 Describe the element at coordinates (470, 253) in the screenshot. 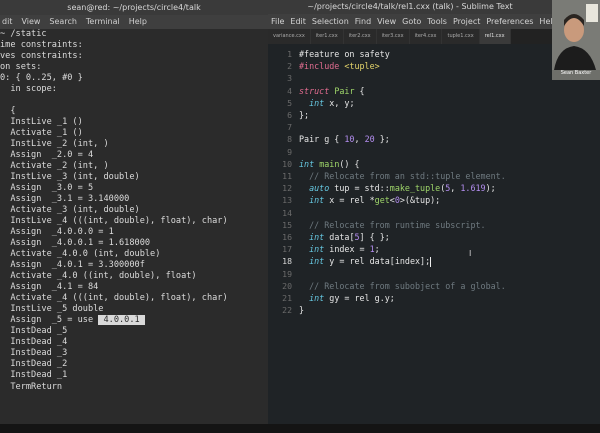

I see `text-cursor-icon: I` at that location.